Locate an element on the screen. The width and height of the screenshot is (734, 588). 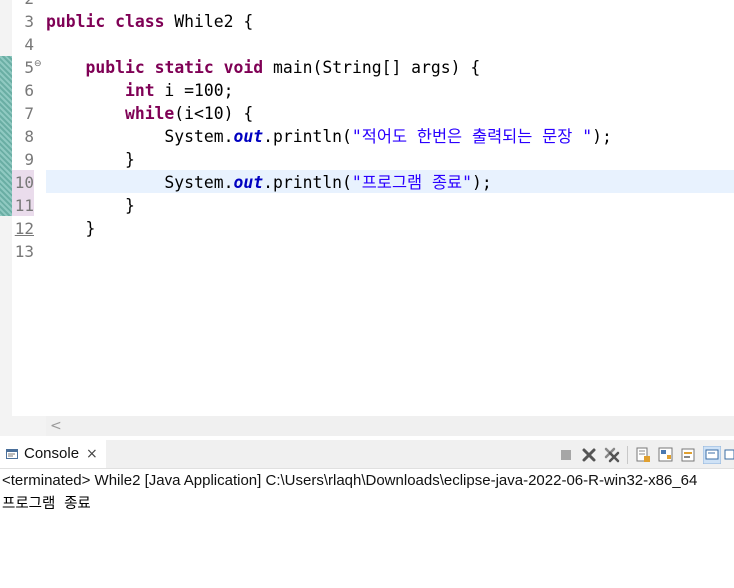
remove-all-terminated-icon is located at coordinates (612, 455).